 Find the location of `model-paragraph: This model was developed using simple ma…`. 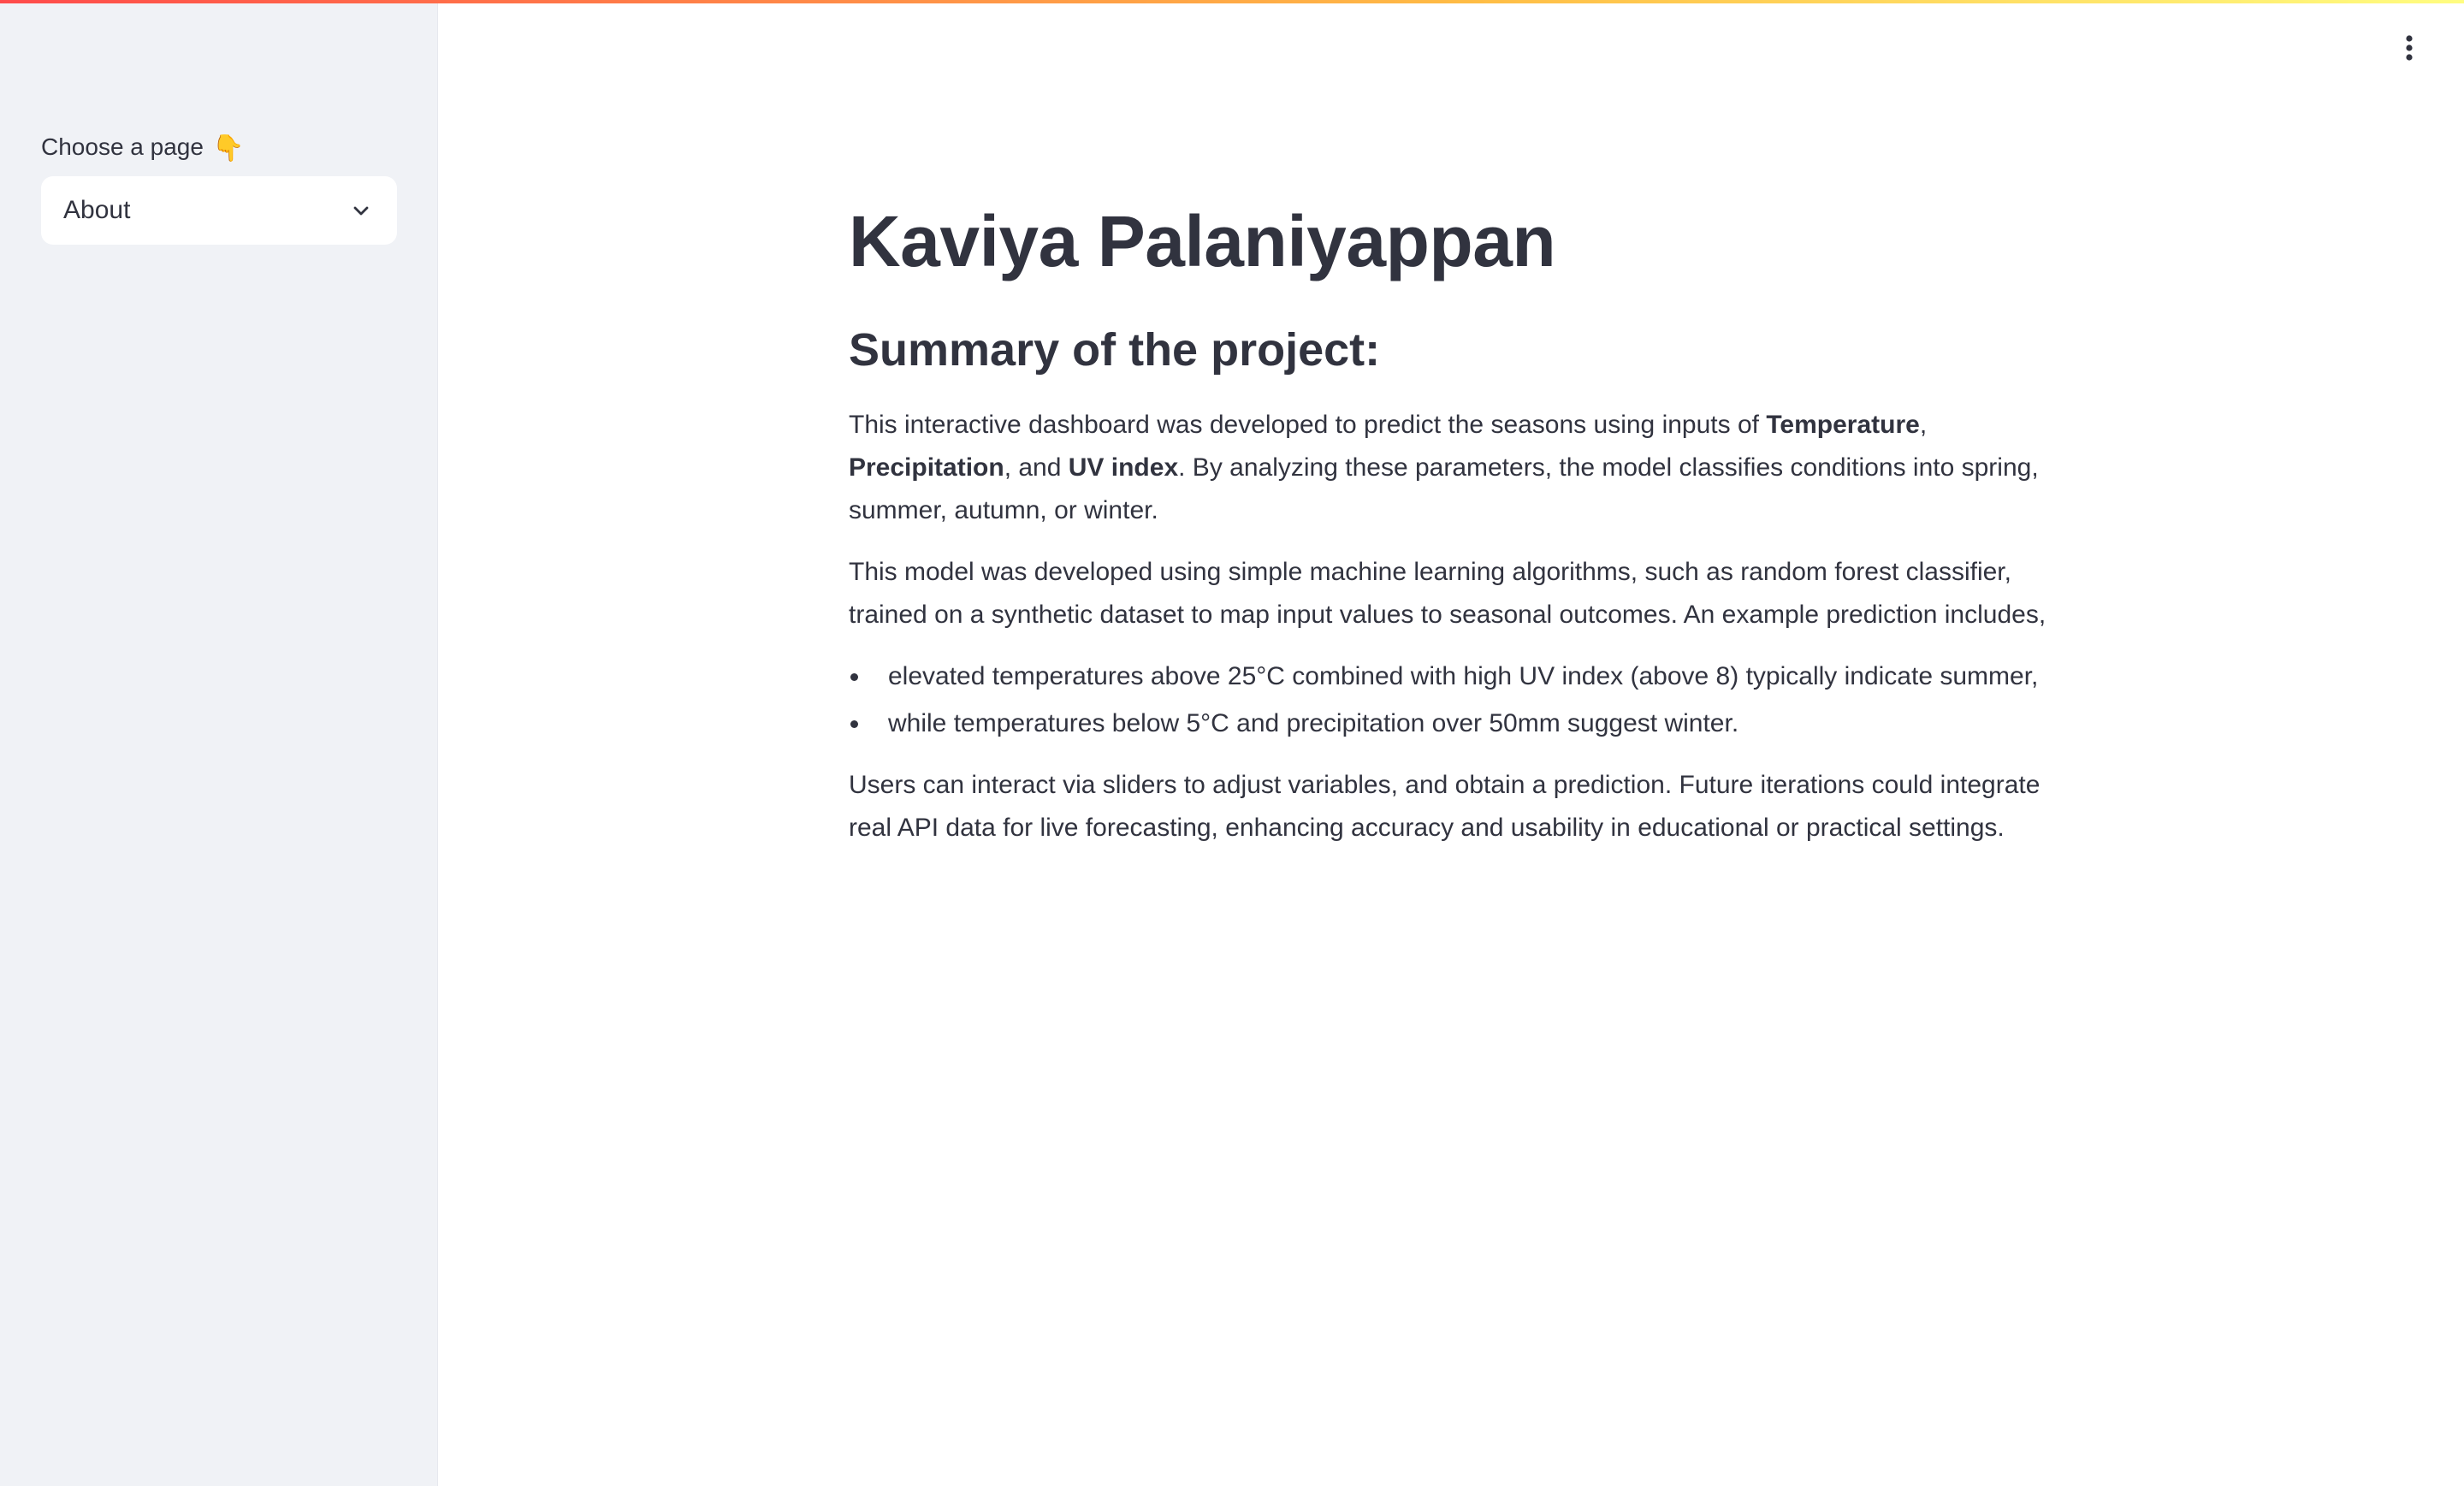

model-paragraph: This model was developed using simple ma… is located at coordinates (1447, 593).